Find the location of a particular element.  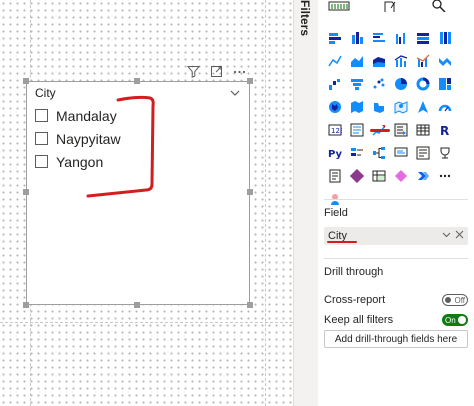

svg-text: R is located at coordinates (444, 130).